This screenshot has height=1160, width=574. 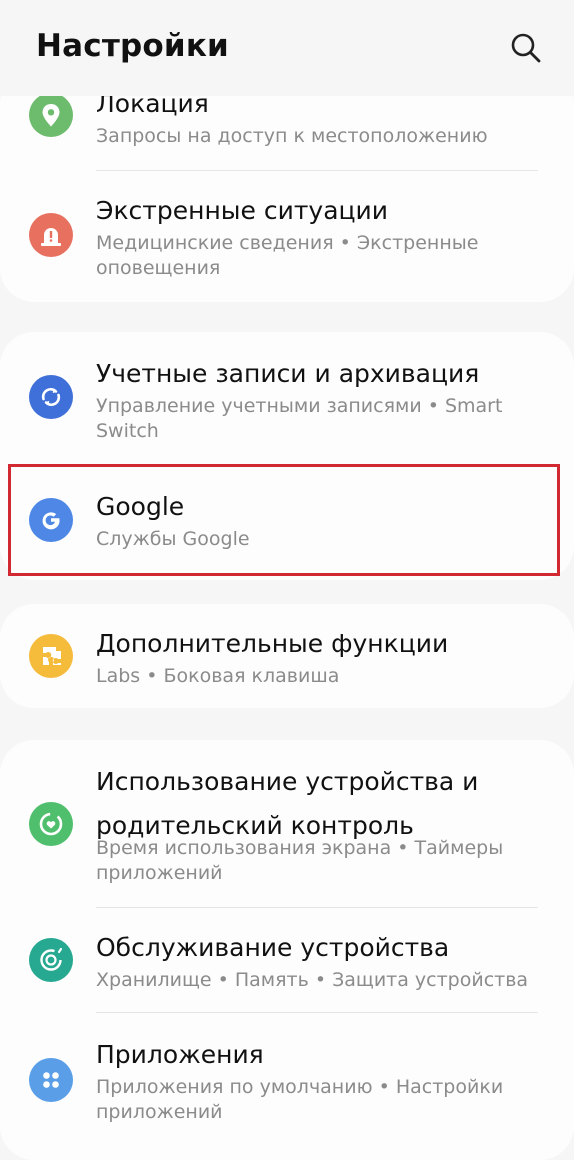 What do you see at coordinates (272, 643) in the screenshot?
I see `settings-item-title: Дополнительные функции` at bounding box center [272, 643].